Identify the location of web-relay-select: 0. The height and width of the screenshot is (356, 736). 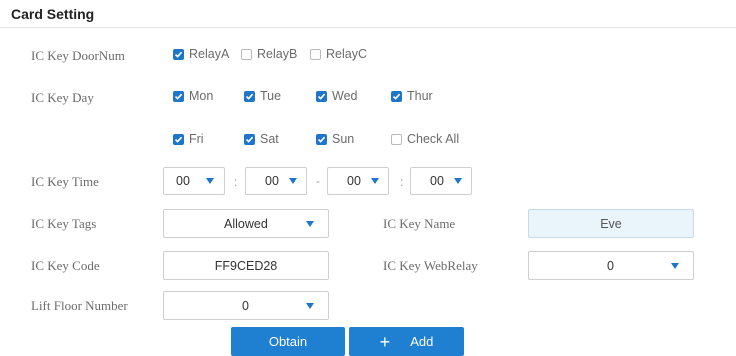
(611, 265).